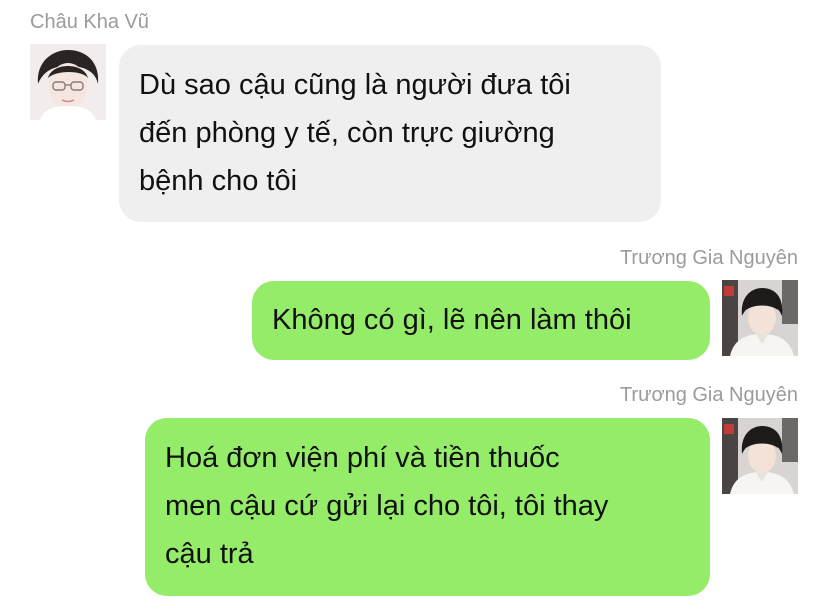 This screenshot has width=828, height=611. What do you see at coordinates (355, 85) in the screenshot?
I see `message-text-line: Dù sao cậu cũng là người đưa tôi` at bounding box center [355, 85].